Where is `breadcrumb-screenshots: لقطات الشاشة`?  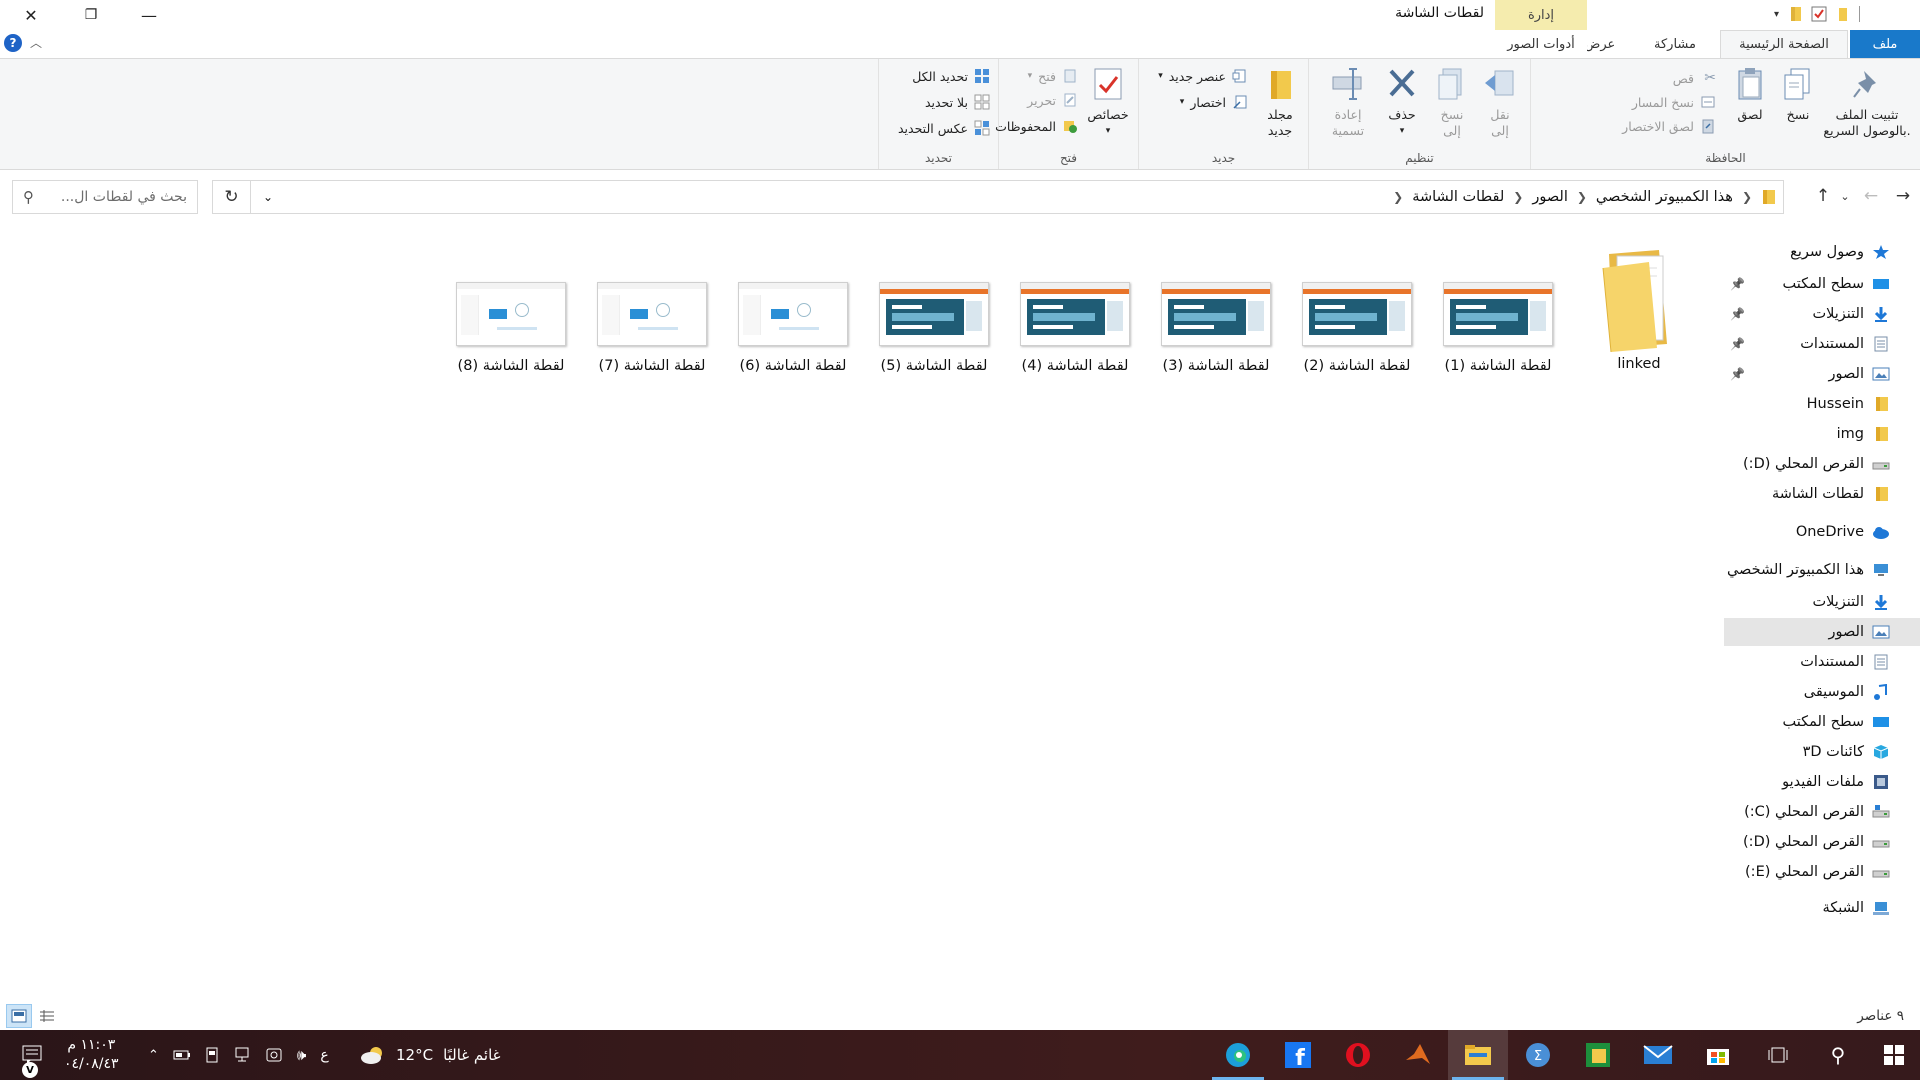 breadcrumb-screenshots: لقطات الشاشة is located at coordinates (1458, 197).